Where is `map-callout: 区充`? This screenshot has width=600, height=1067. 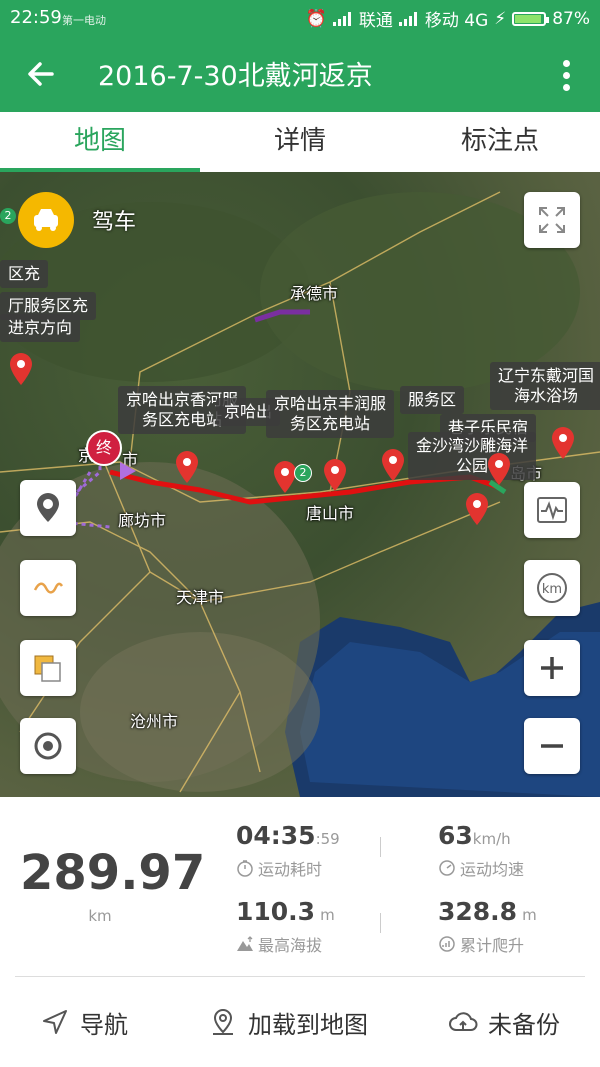
map-callout: 区充 is located at coordinates (24, 274).